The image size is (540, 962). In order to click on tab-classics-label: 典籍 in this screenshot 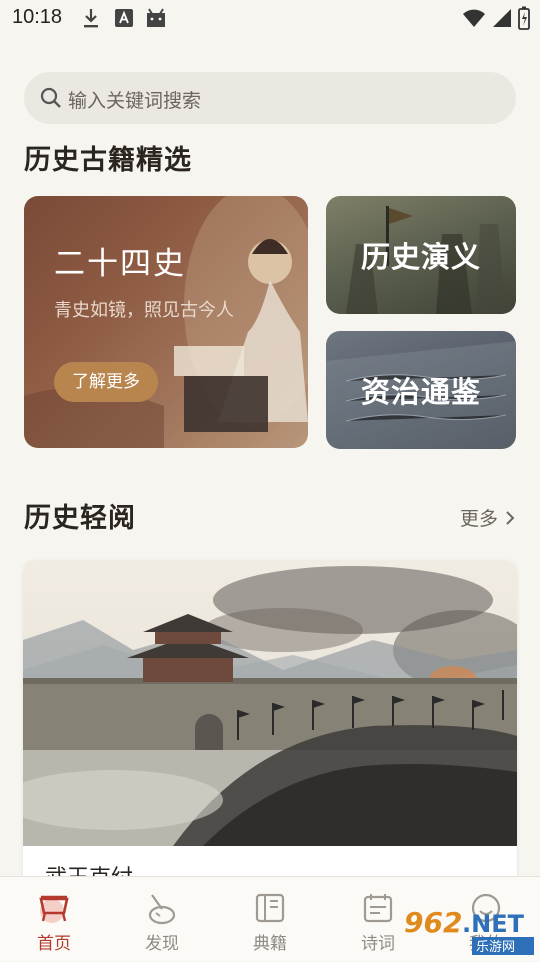, I will do `click(270, 944)`.